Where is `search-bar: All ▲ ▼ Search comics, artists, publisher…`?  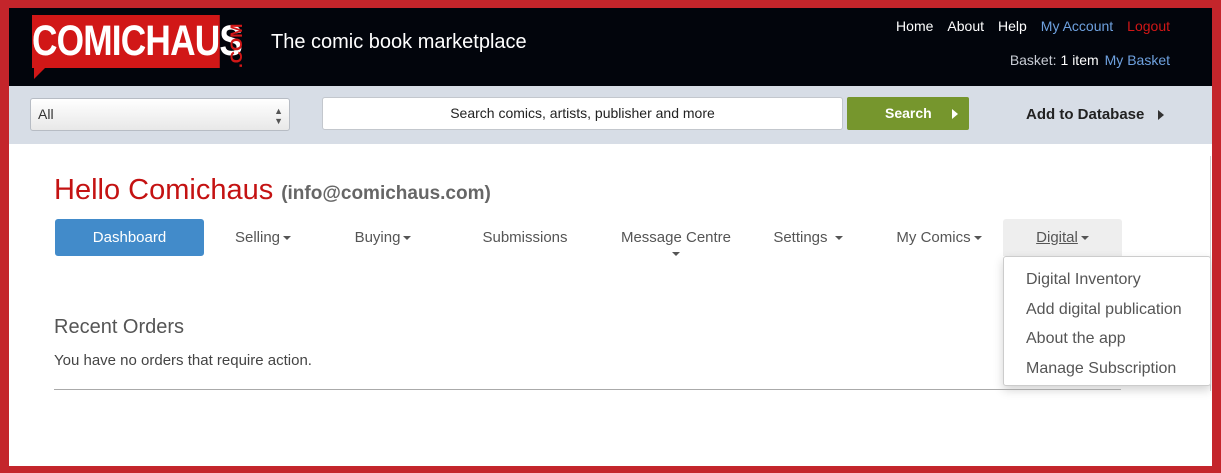
search-bar: All ▲ ▼ Search comics, artists, publisher… is located at coordinates (610, 115).